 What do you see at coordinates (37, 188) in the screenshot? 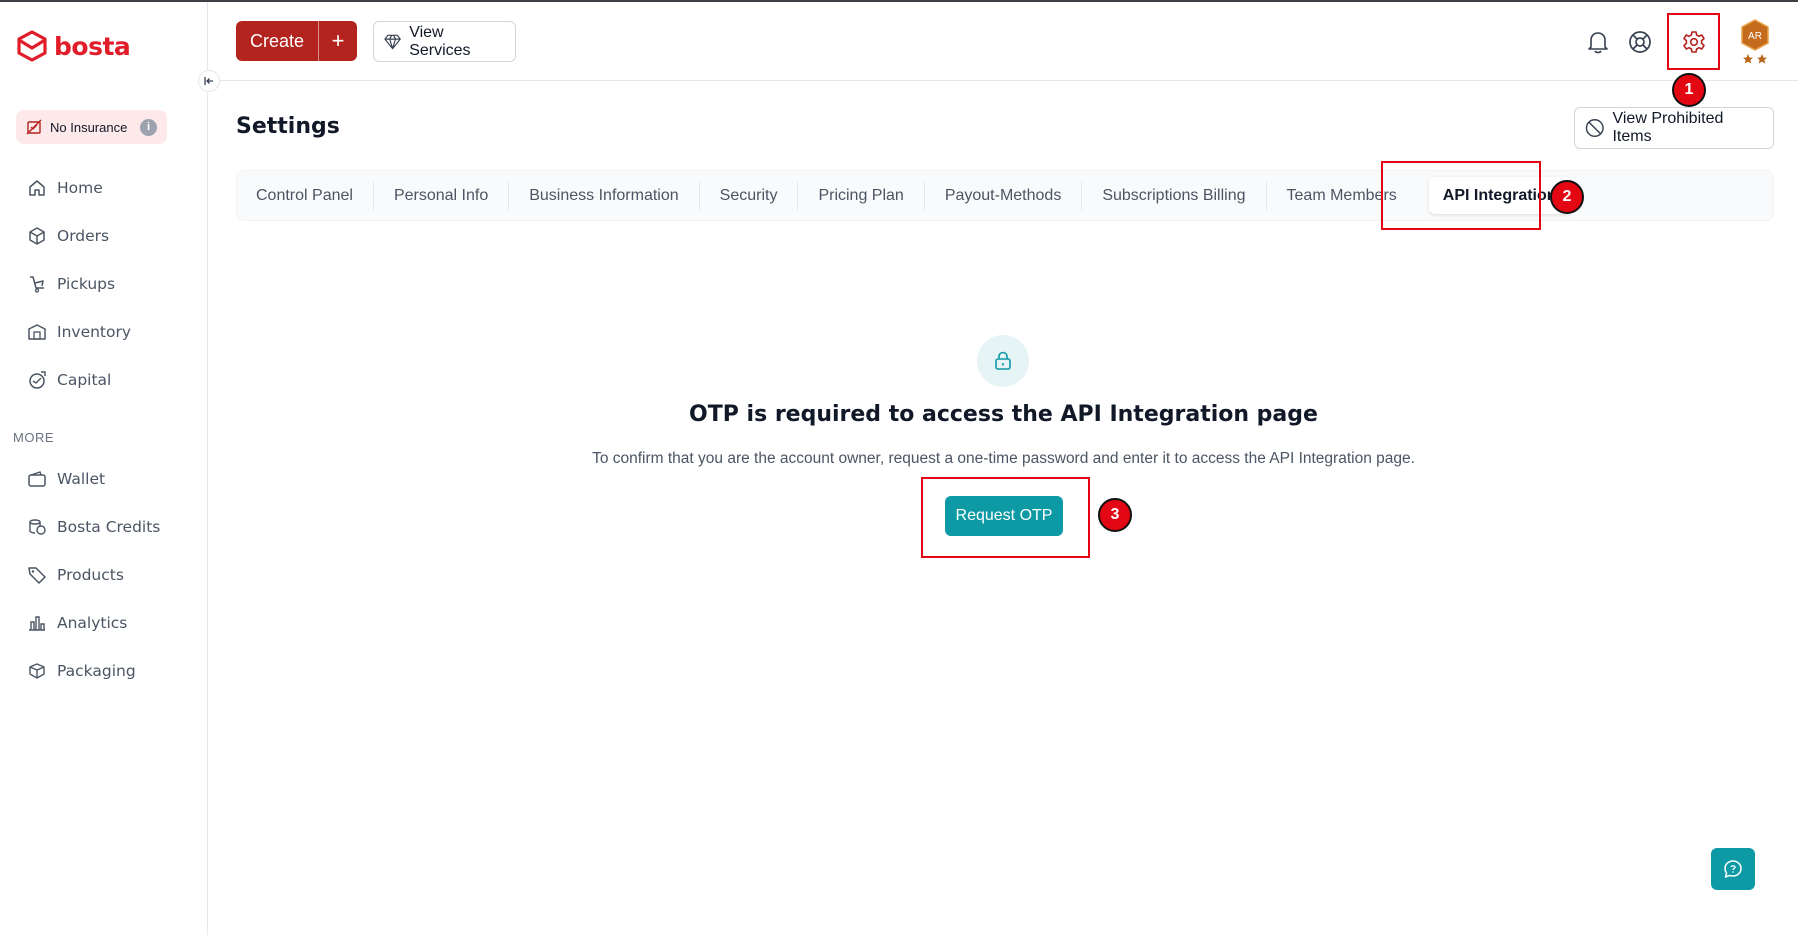
I see `home-icon` at bounding box center [37, 188].